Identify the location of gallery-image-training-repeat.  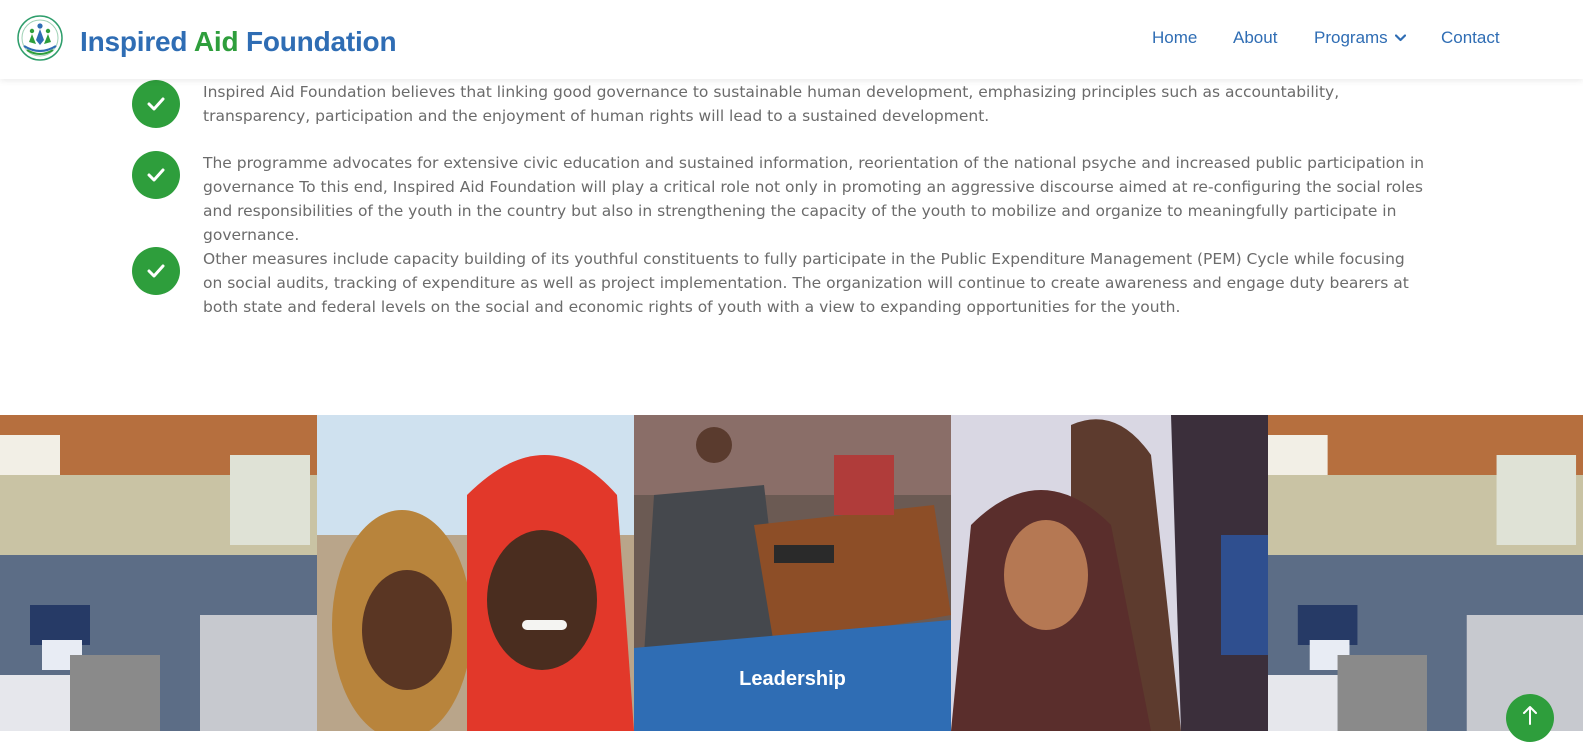
(1425, 573).